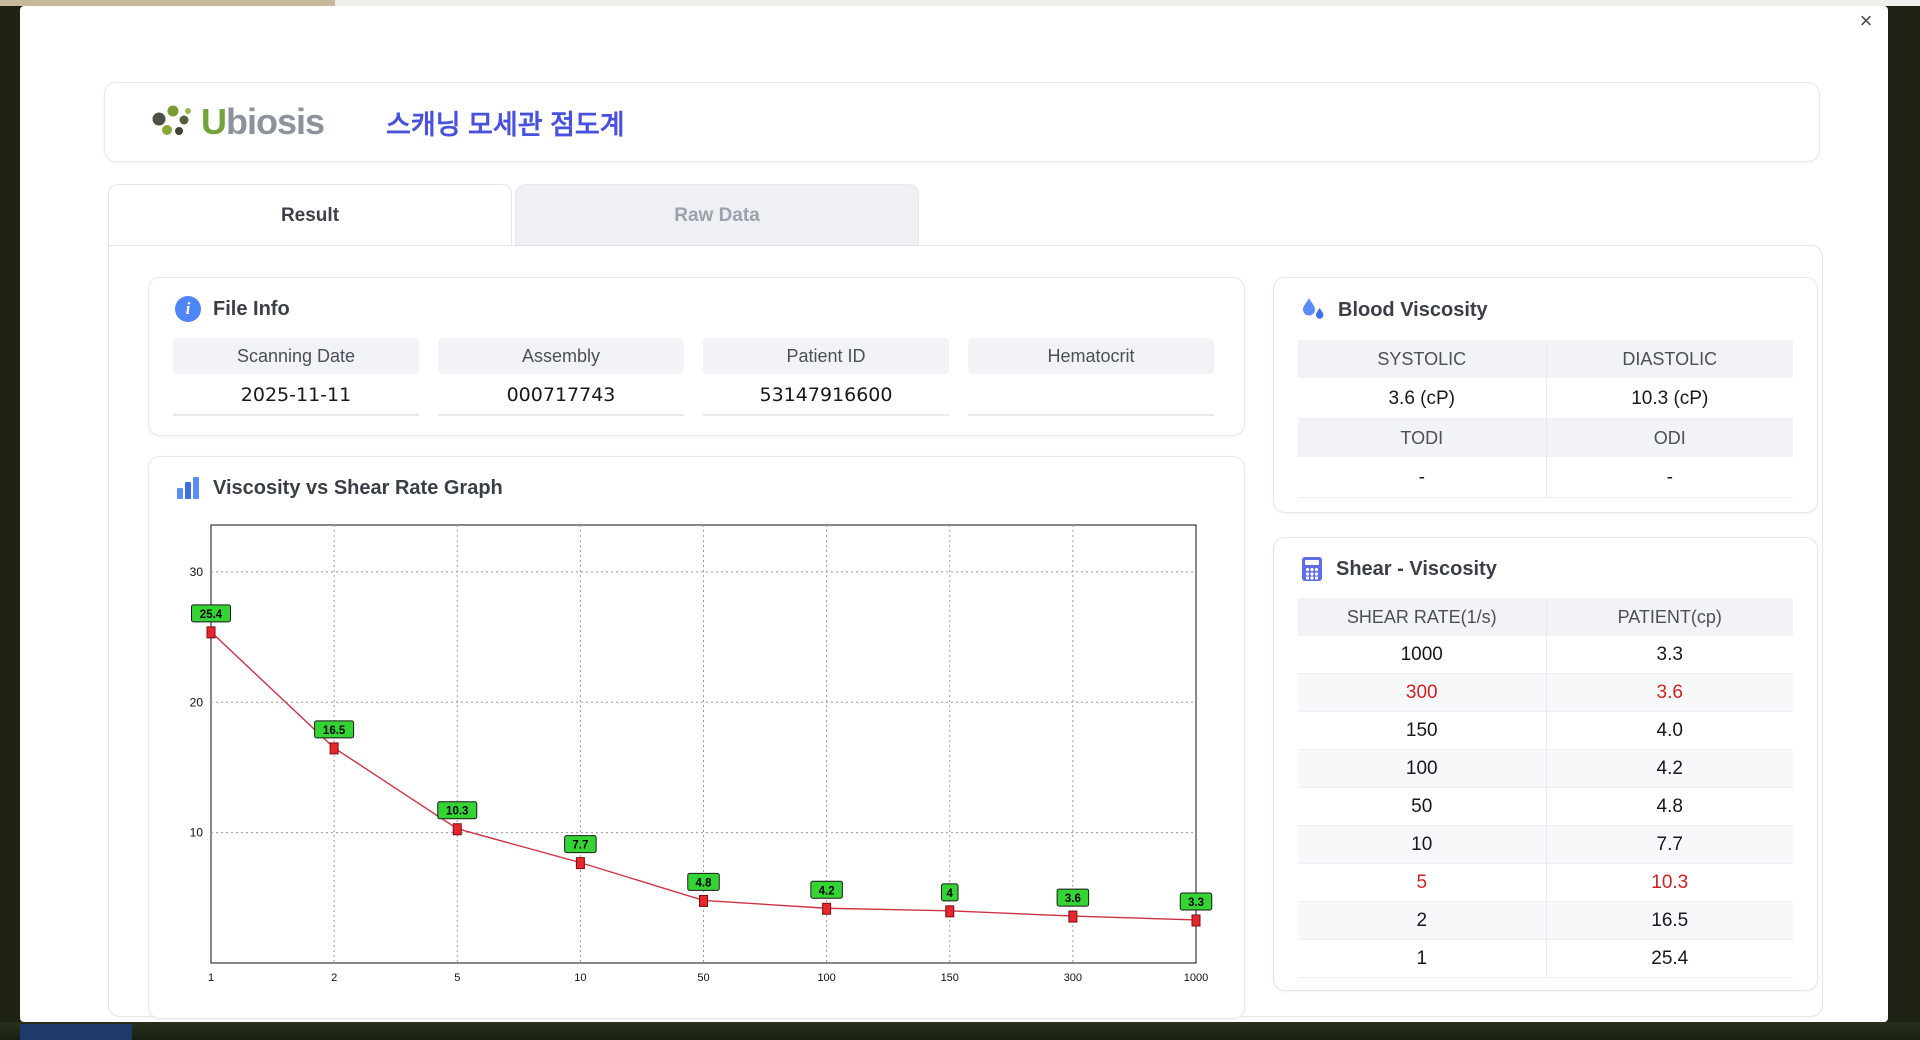 Image resolution: width=1920 pixels, height=1040 pixels. I want to click on field-label: Hematocrit, so click(1091, 356).